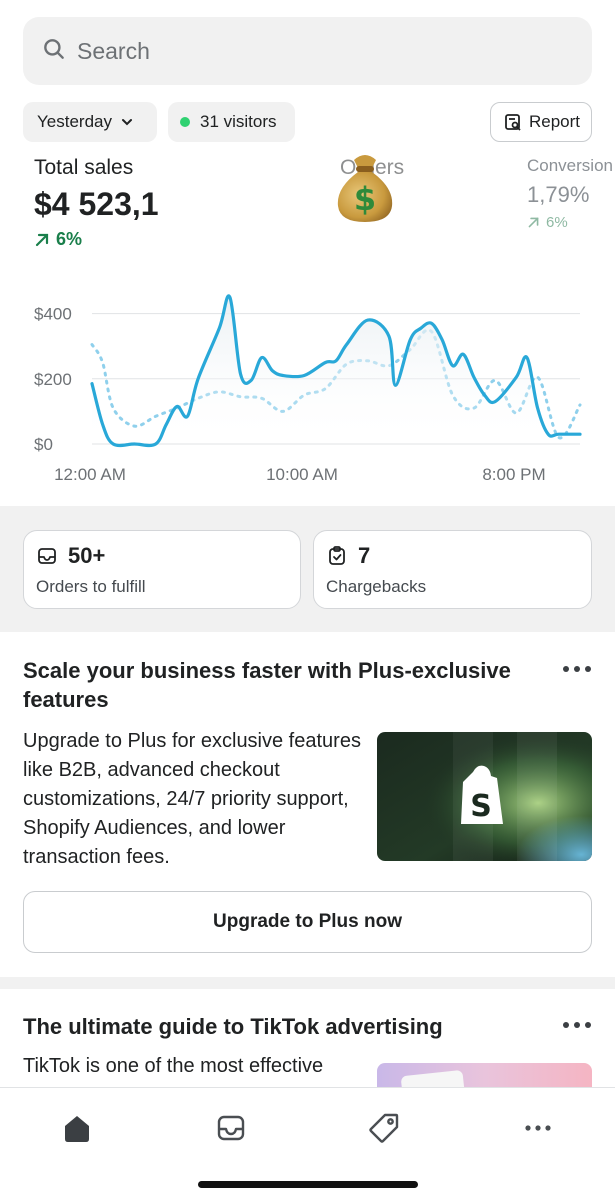 Image resolution: width=615 pixels, height=1200 pixels. What do you see at coordinates (151, 770) in the screenshot?
I see `promo-body-line: like B2B, advanced checkout` at bounding box center [151, 770].